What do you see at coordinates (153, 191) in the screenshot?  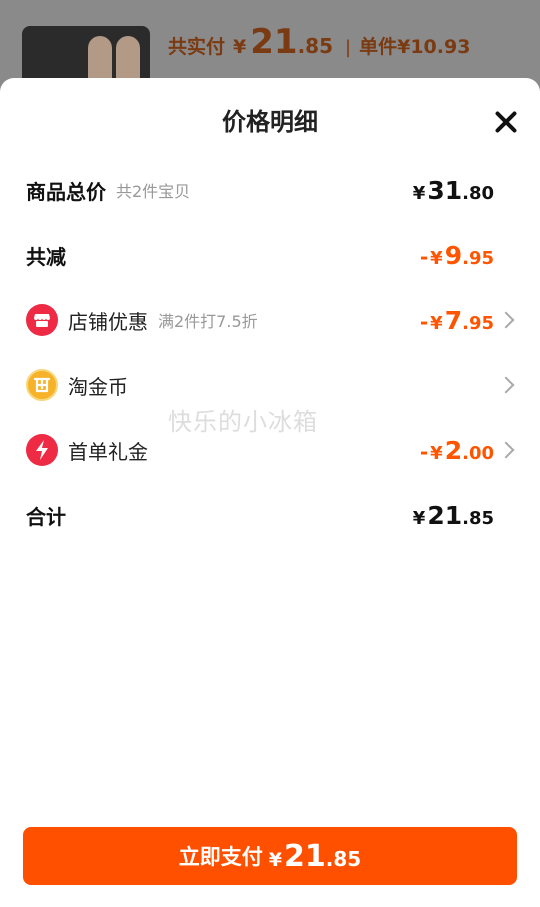 I see `item-count-label: 共2件宝贝` at bounding box center [153, 191].